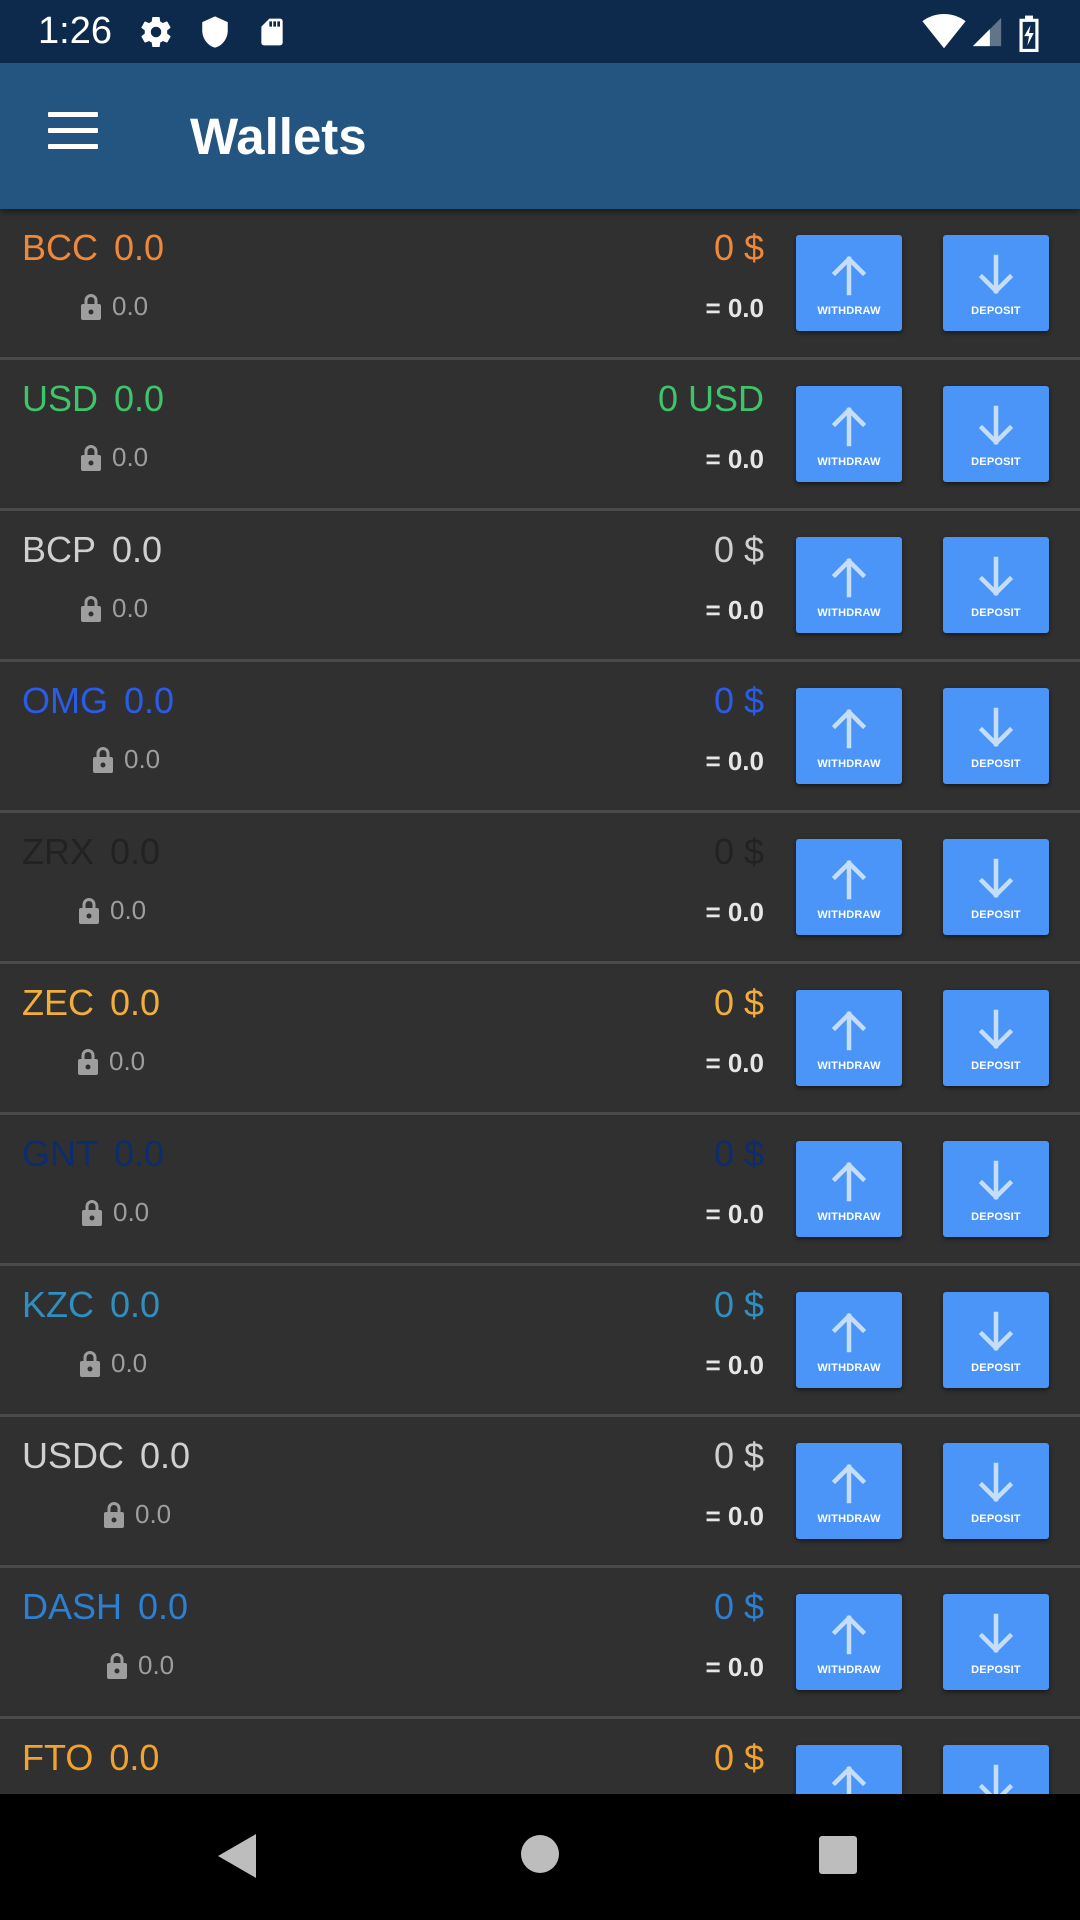 The image size is (1080, 1920). What do you see at coordinates (540, 586) in the screenshot?
I see `wallet-row-bcp: BCP 0.0 0.0 0 $ = 0.0 WITHDRAW DEPOSIT` at bounding box center [540, 586].